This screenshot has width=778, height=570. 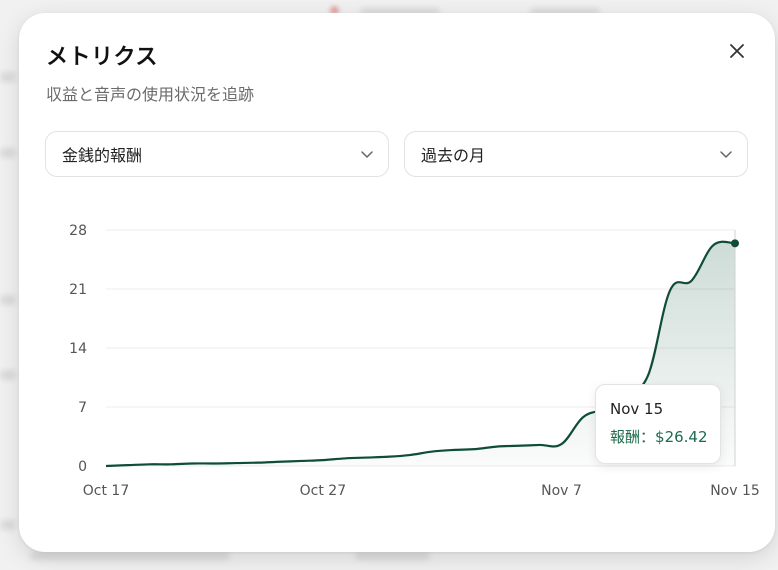 I want to click on y-axis: 0 7 14 21 28, so click(x=78, y=349).